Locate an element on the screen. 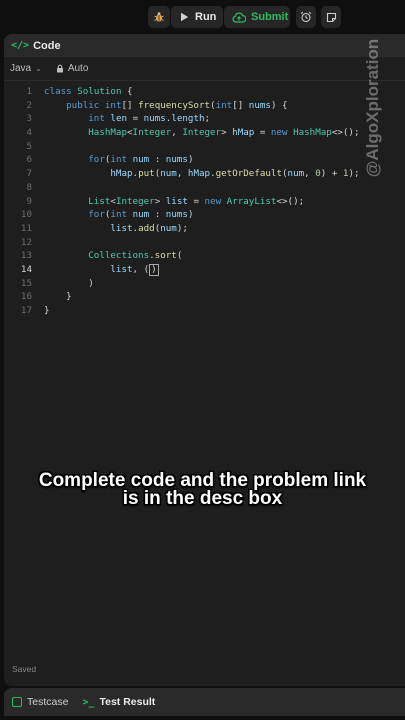 The width and height of the screenshot is (405, 720). code-line: 6 for(int num : nums) is located at coordinates (204, 160).